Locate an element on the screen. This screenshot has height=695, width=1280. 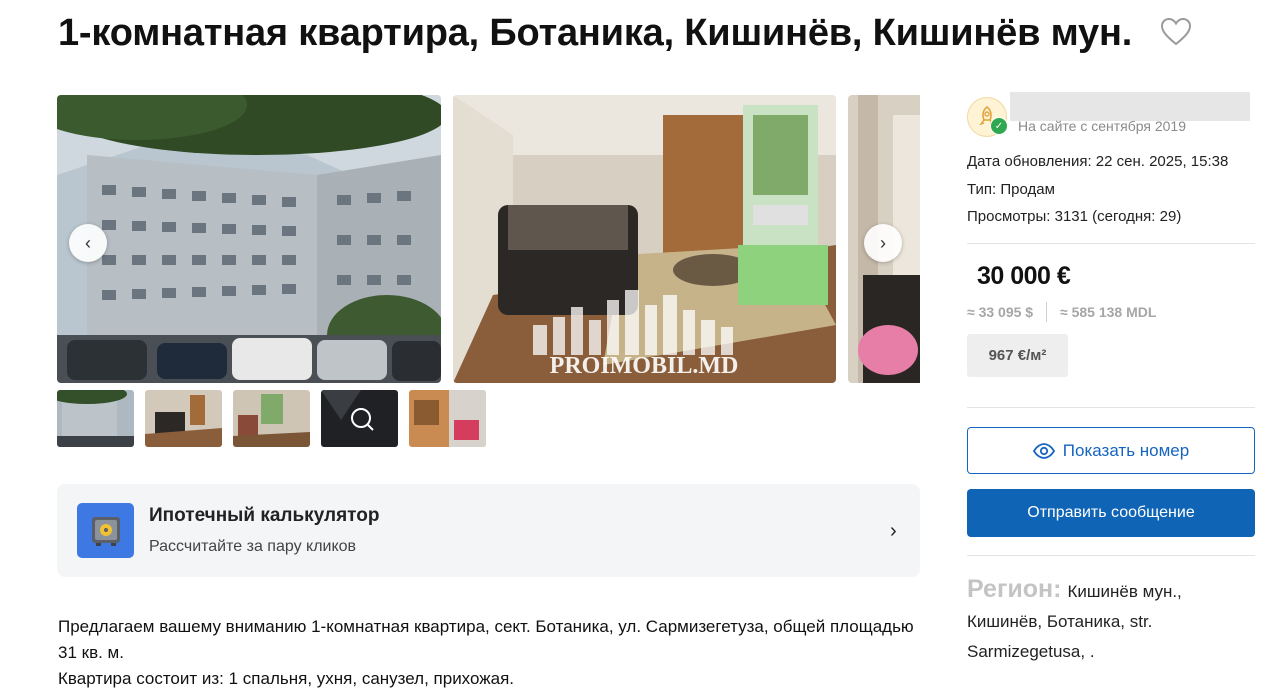
favorite-heart-icon is located at coordinates (1176, 32).